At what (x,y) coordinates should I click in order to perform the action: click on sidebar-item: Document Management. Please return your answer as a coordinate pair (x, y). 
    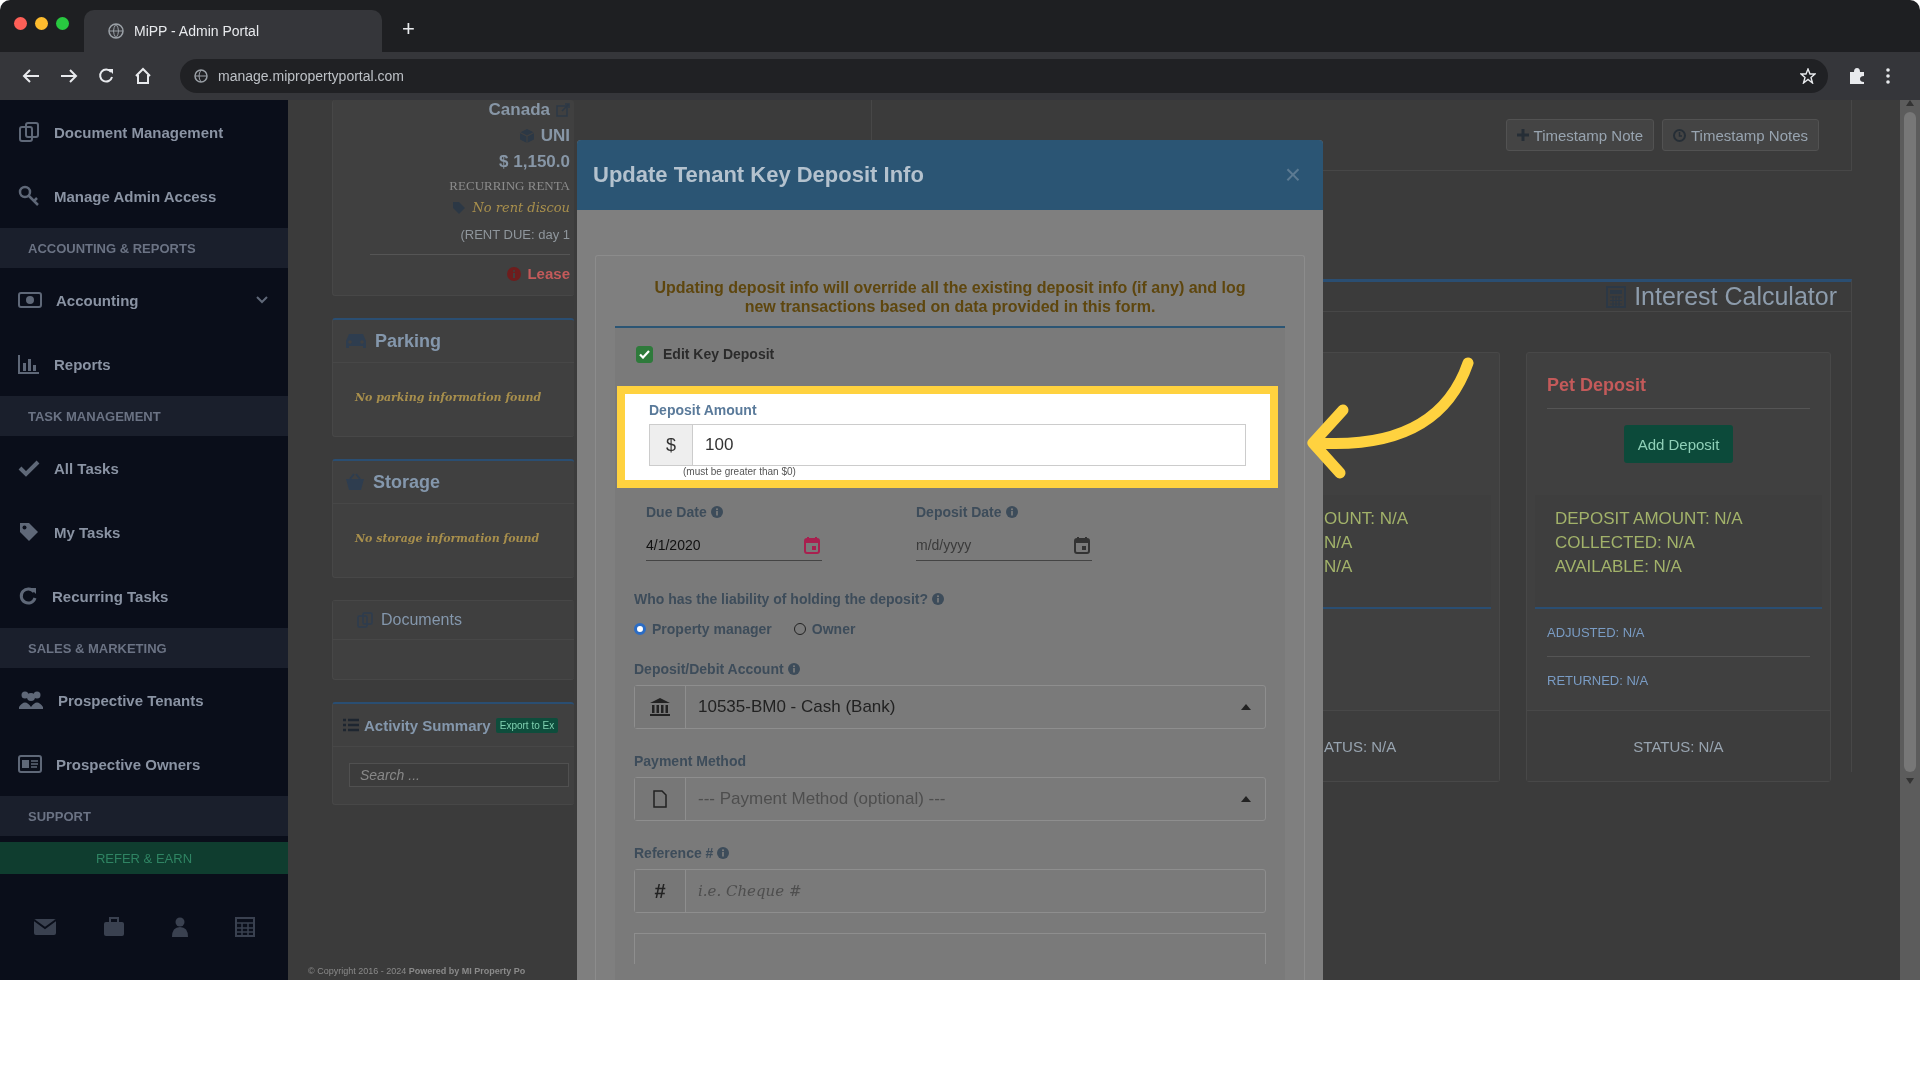
    Looking at the image, I should click on (144, 132).